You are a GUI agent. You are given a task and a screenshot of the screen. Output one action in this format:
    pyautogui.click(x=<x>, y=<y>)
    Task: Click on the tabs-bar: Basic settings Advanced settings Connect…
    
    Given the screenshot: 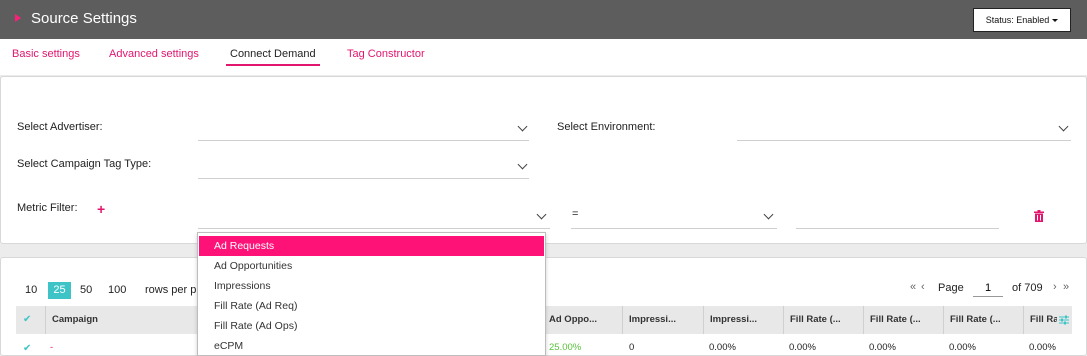 What is the action you would take?
    pyautogui.click(x=543, y=57)
    